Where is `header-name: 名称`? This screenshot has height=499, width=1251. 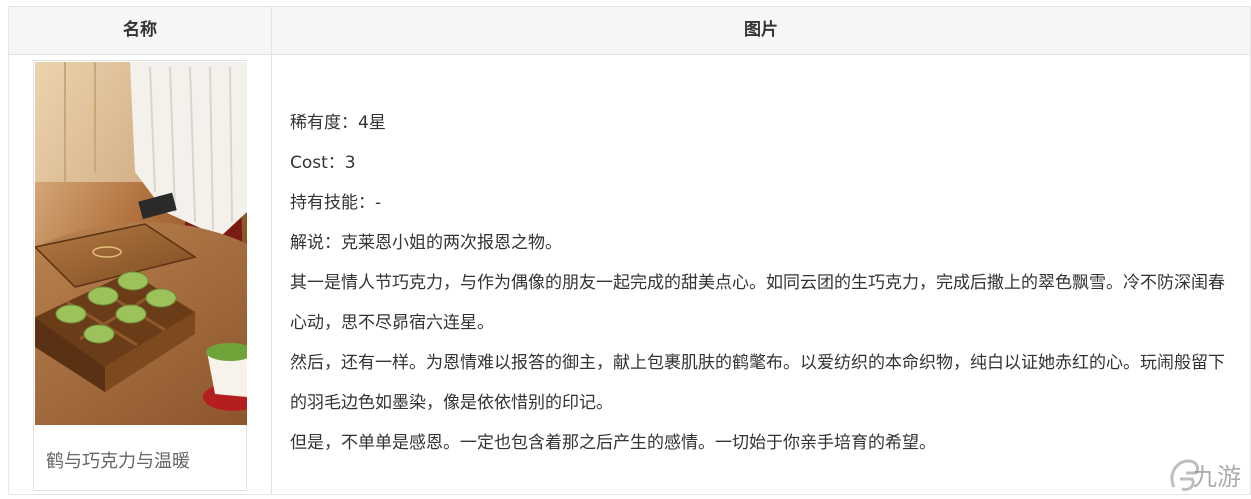
header-name: 名称 is located at coordinates (140, 30).